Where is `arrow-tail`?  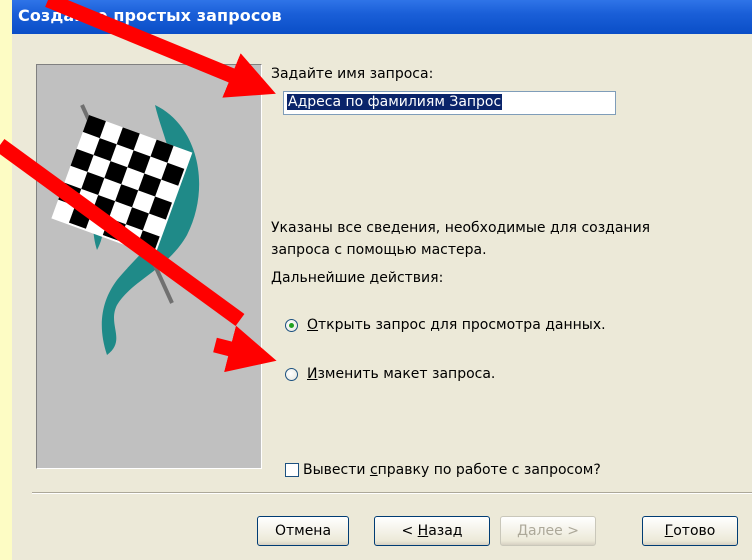
arrow-tail is located at coordinates (122, 232).